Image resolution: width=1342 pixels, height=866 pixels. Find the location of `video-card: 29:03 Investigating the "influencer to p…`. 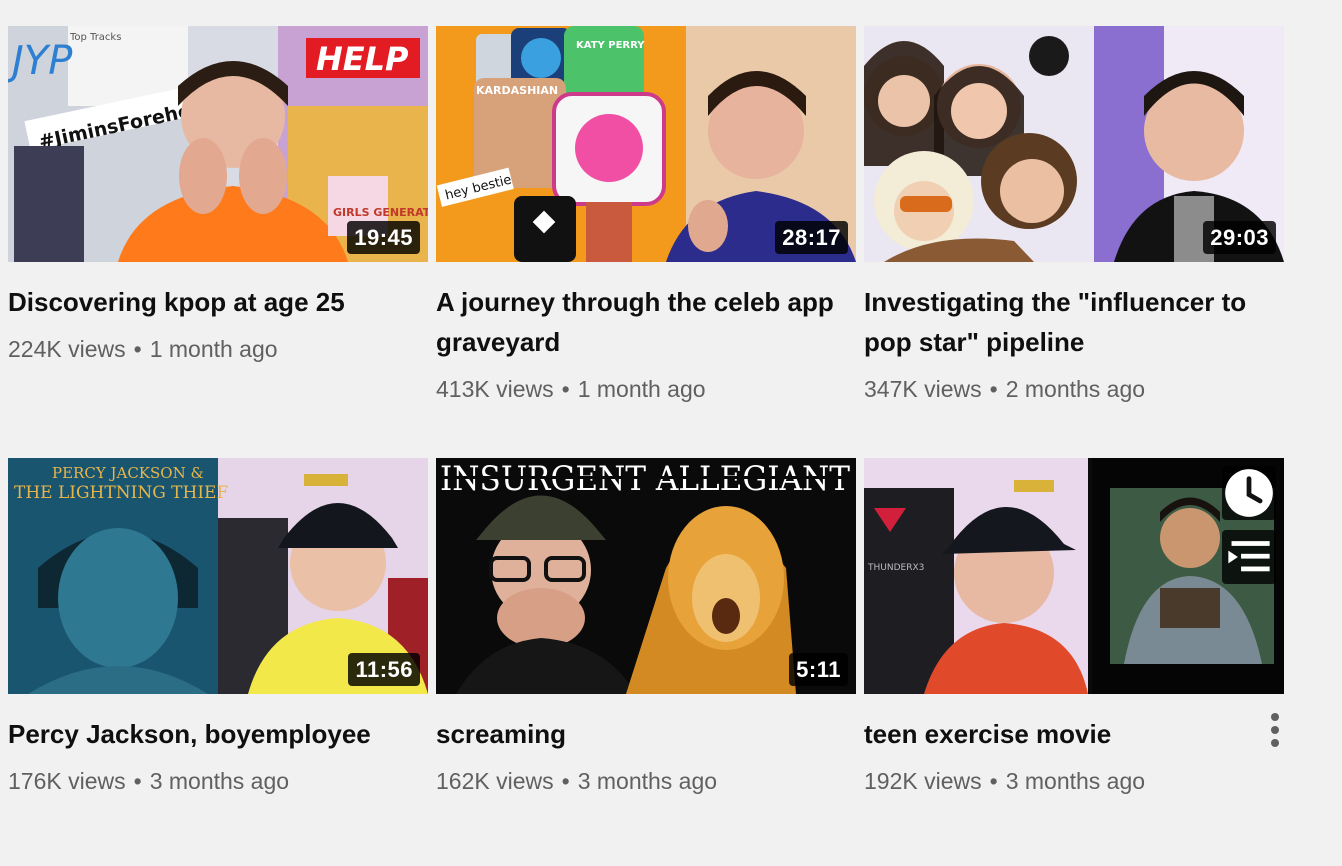

video-card: 29:03 Investigating the "influencer to p… is located at coordinates (1074, 215).